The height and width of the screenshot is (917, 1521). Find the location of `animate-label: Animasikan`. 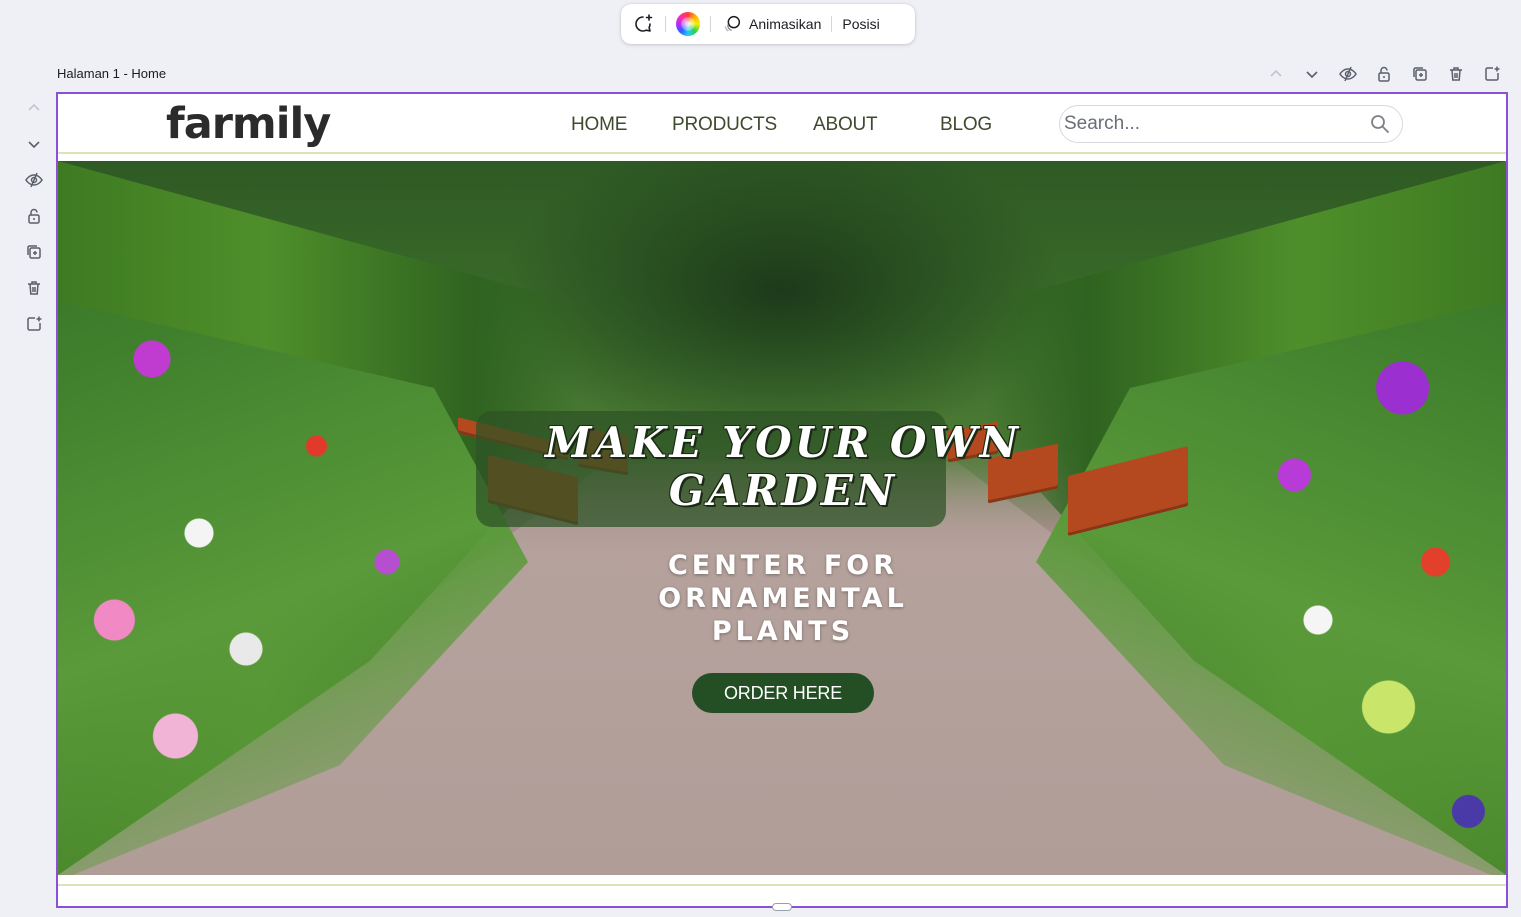

animate-label: Animasikan is located at coordinates (785, 24).